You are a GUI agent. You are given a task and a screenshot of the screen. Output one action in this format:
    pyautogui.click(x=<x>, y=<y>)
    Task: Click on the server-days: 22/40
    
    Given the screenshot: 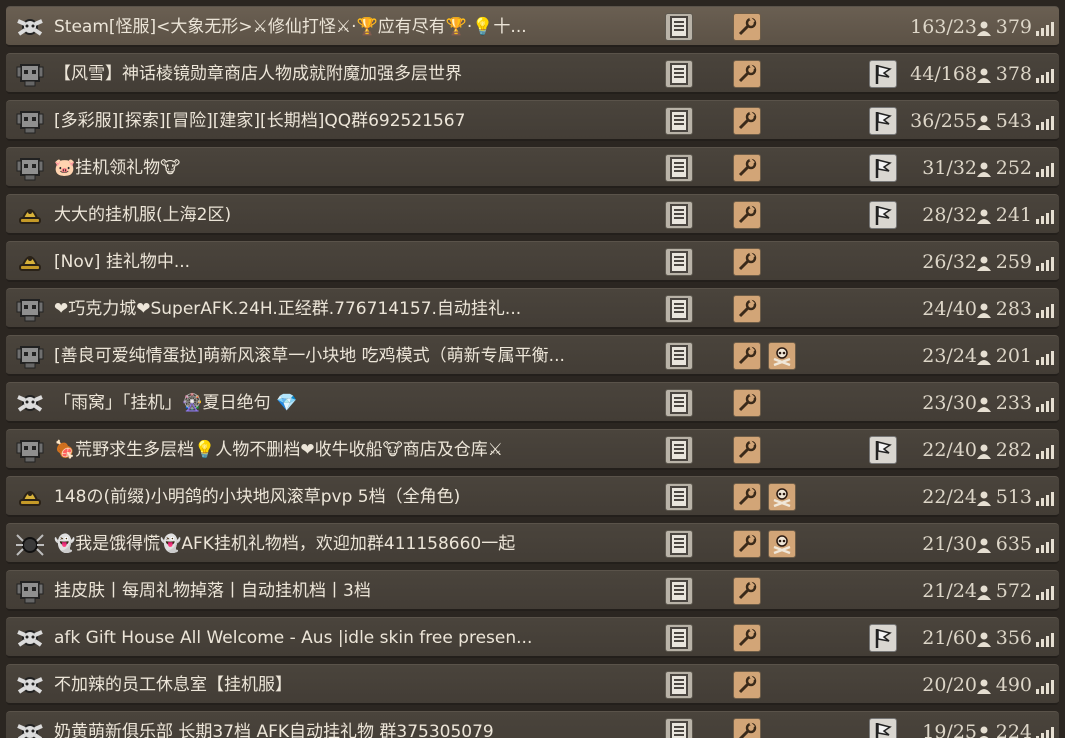 What is the action you would take?
    pyautogui.click(x=949, y=450)
    